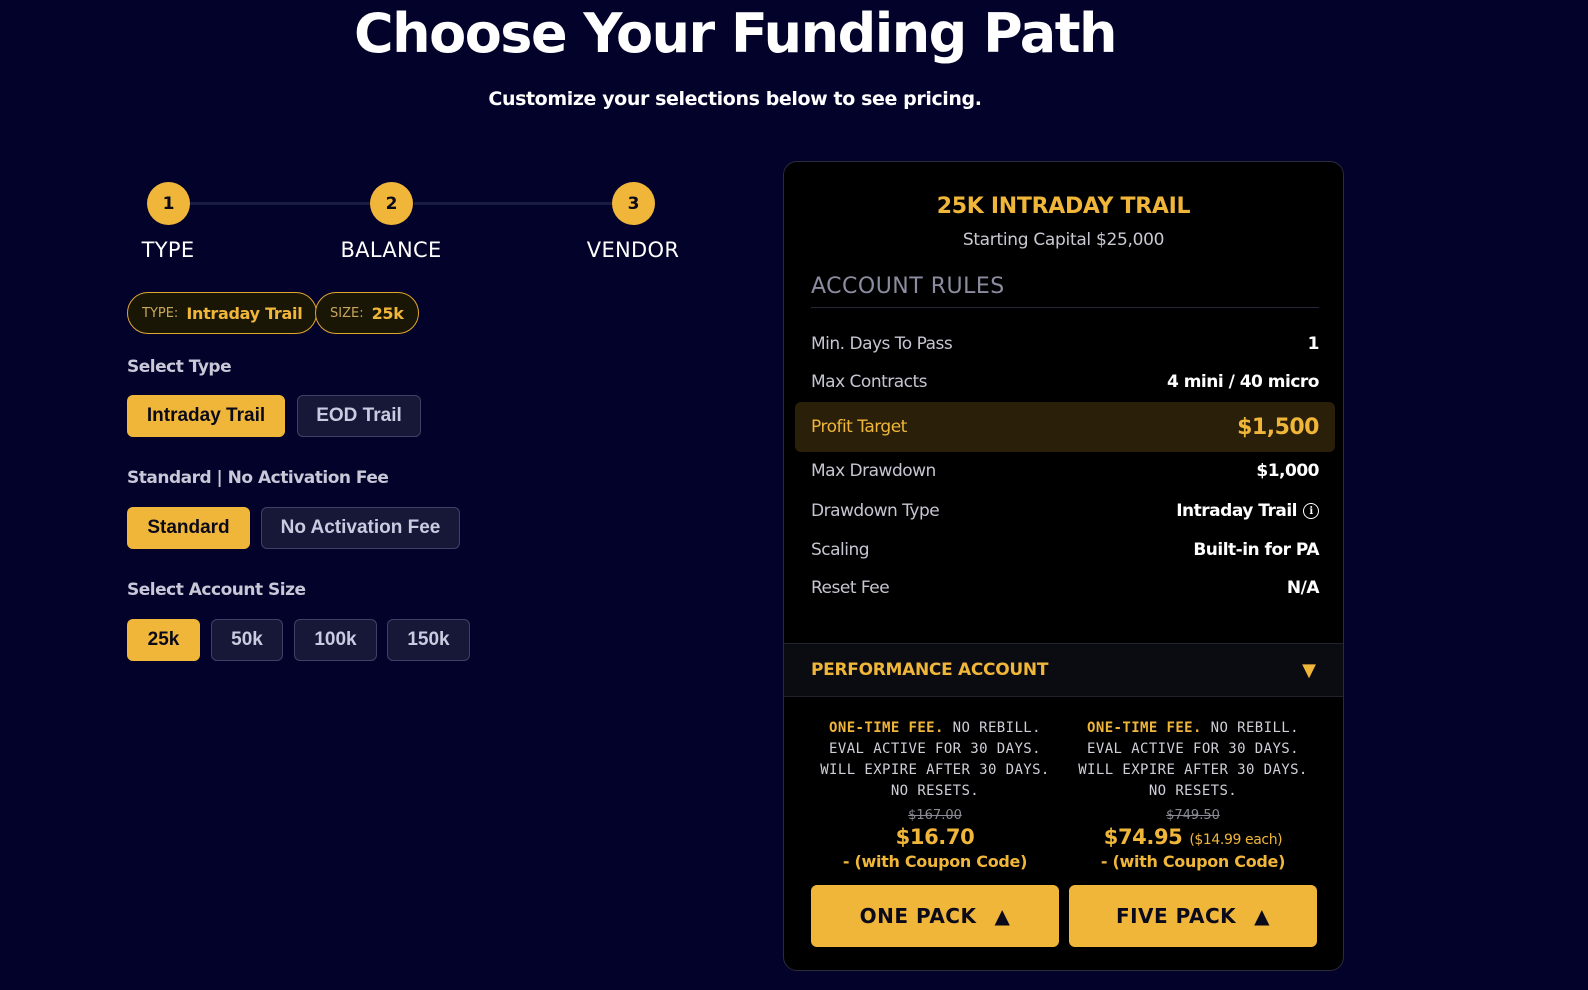 The height and width of the screenshot is (990, 1588). What do you see at coordinates (873, 471) in the screenshot?
I see `rule-label: Max Drawdown` at bounding box center [873, 471].